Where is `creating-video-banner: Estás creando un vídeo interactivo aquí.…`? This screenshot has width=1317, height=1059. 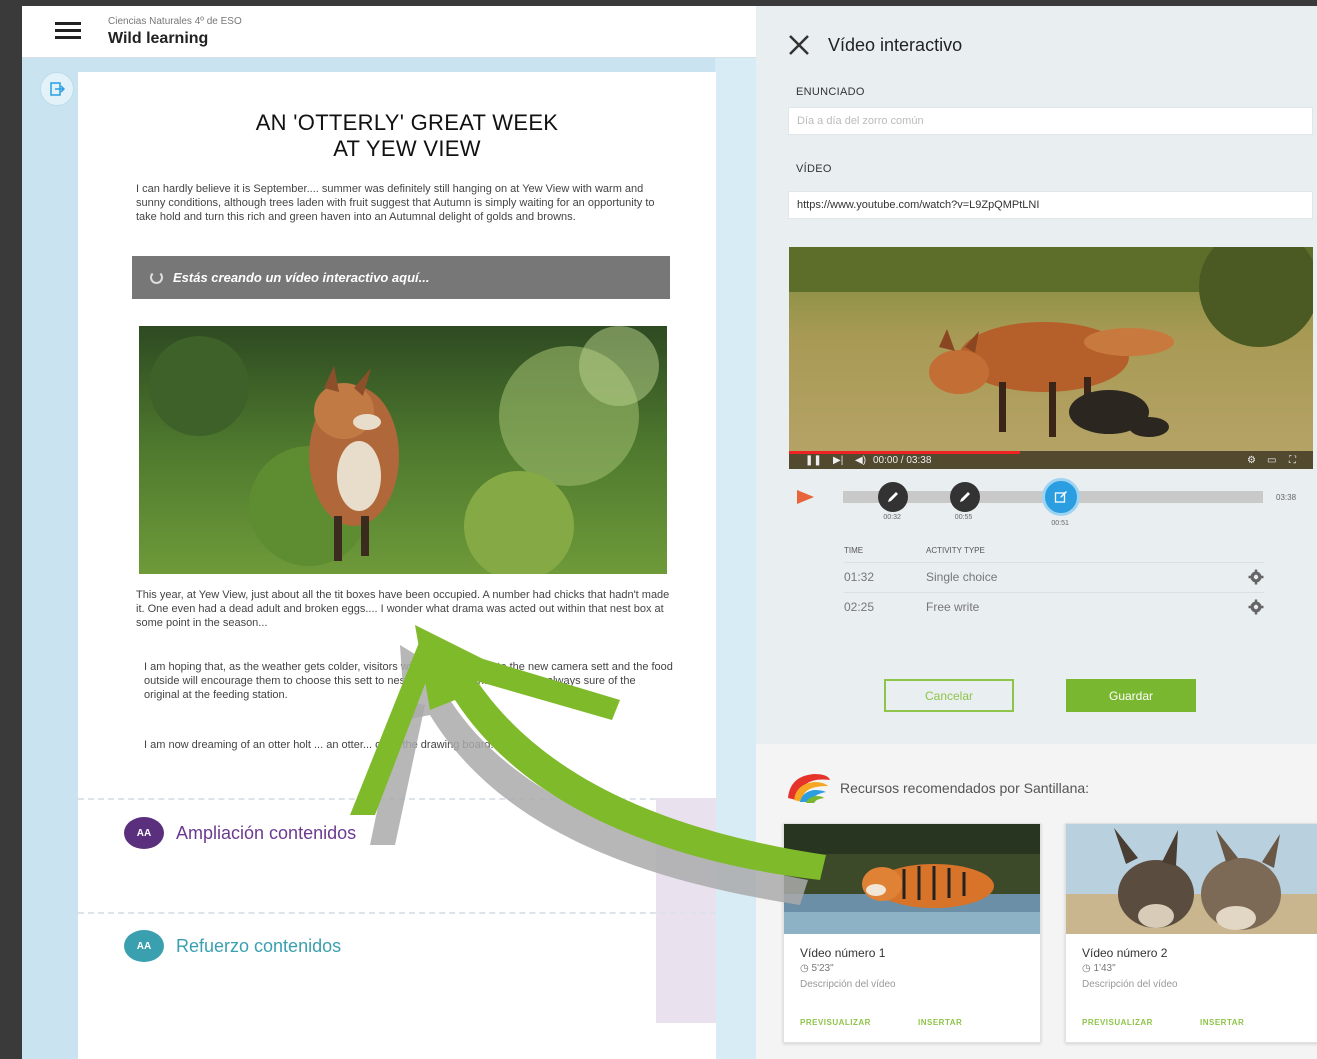 creating-video-banner: Estás creando un vídeo interactivo aquí.… is located at coordinates (401, 277).